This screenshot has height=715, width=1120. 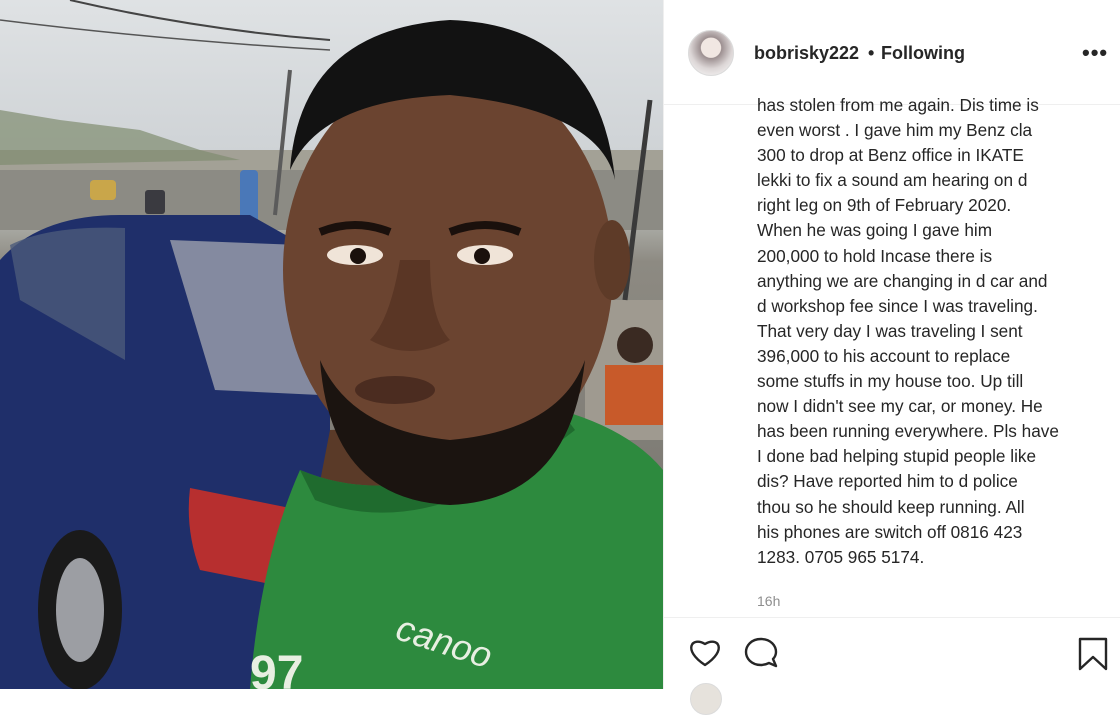 I want to click on background-trees, so click(x=120, y=137).